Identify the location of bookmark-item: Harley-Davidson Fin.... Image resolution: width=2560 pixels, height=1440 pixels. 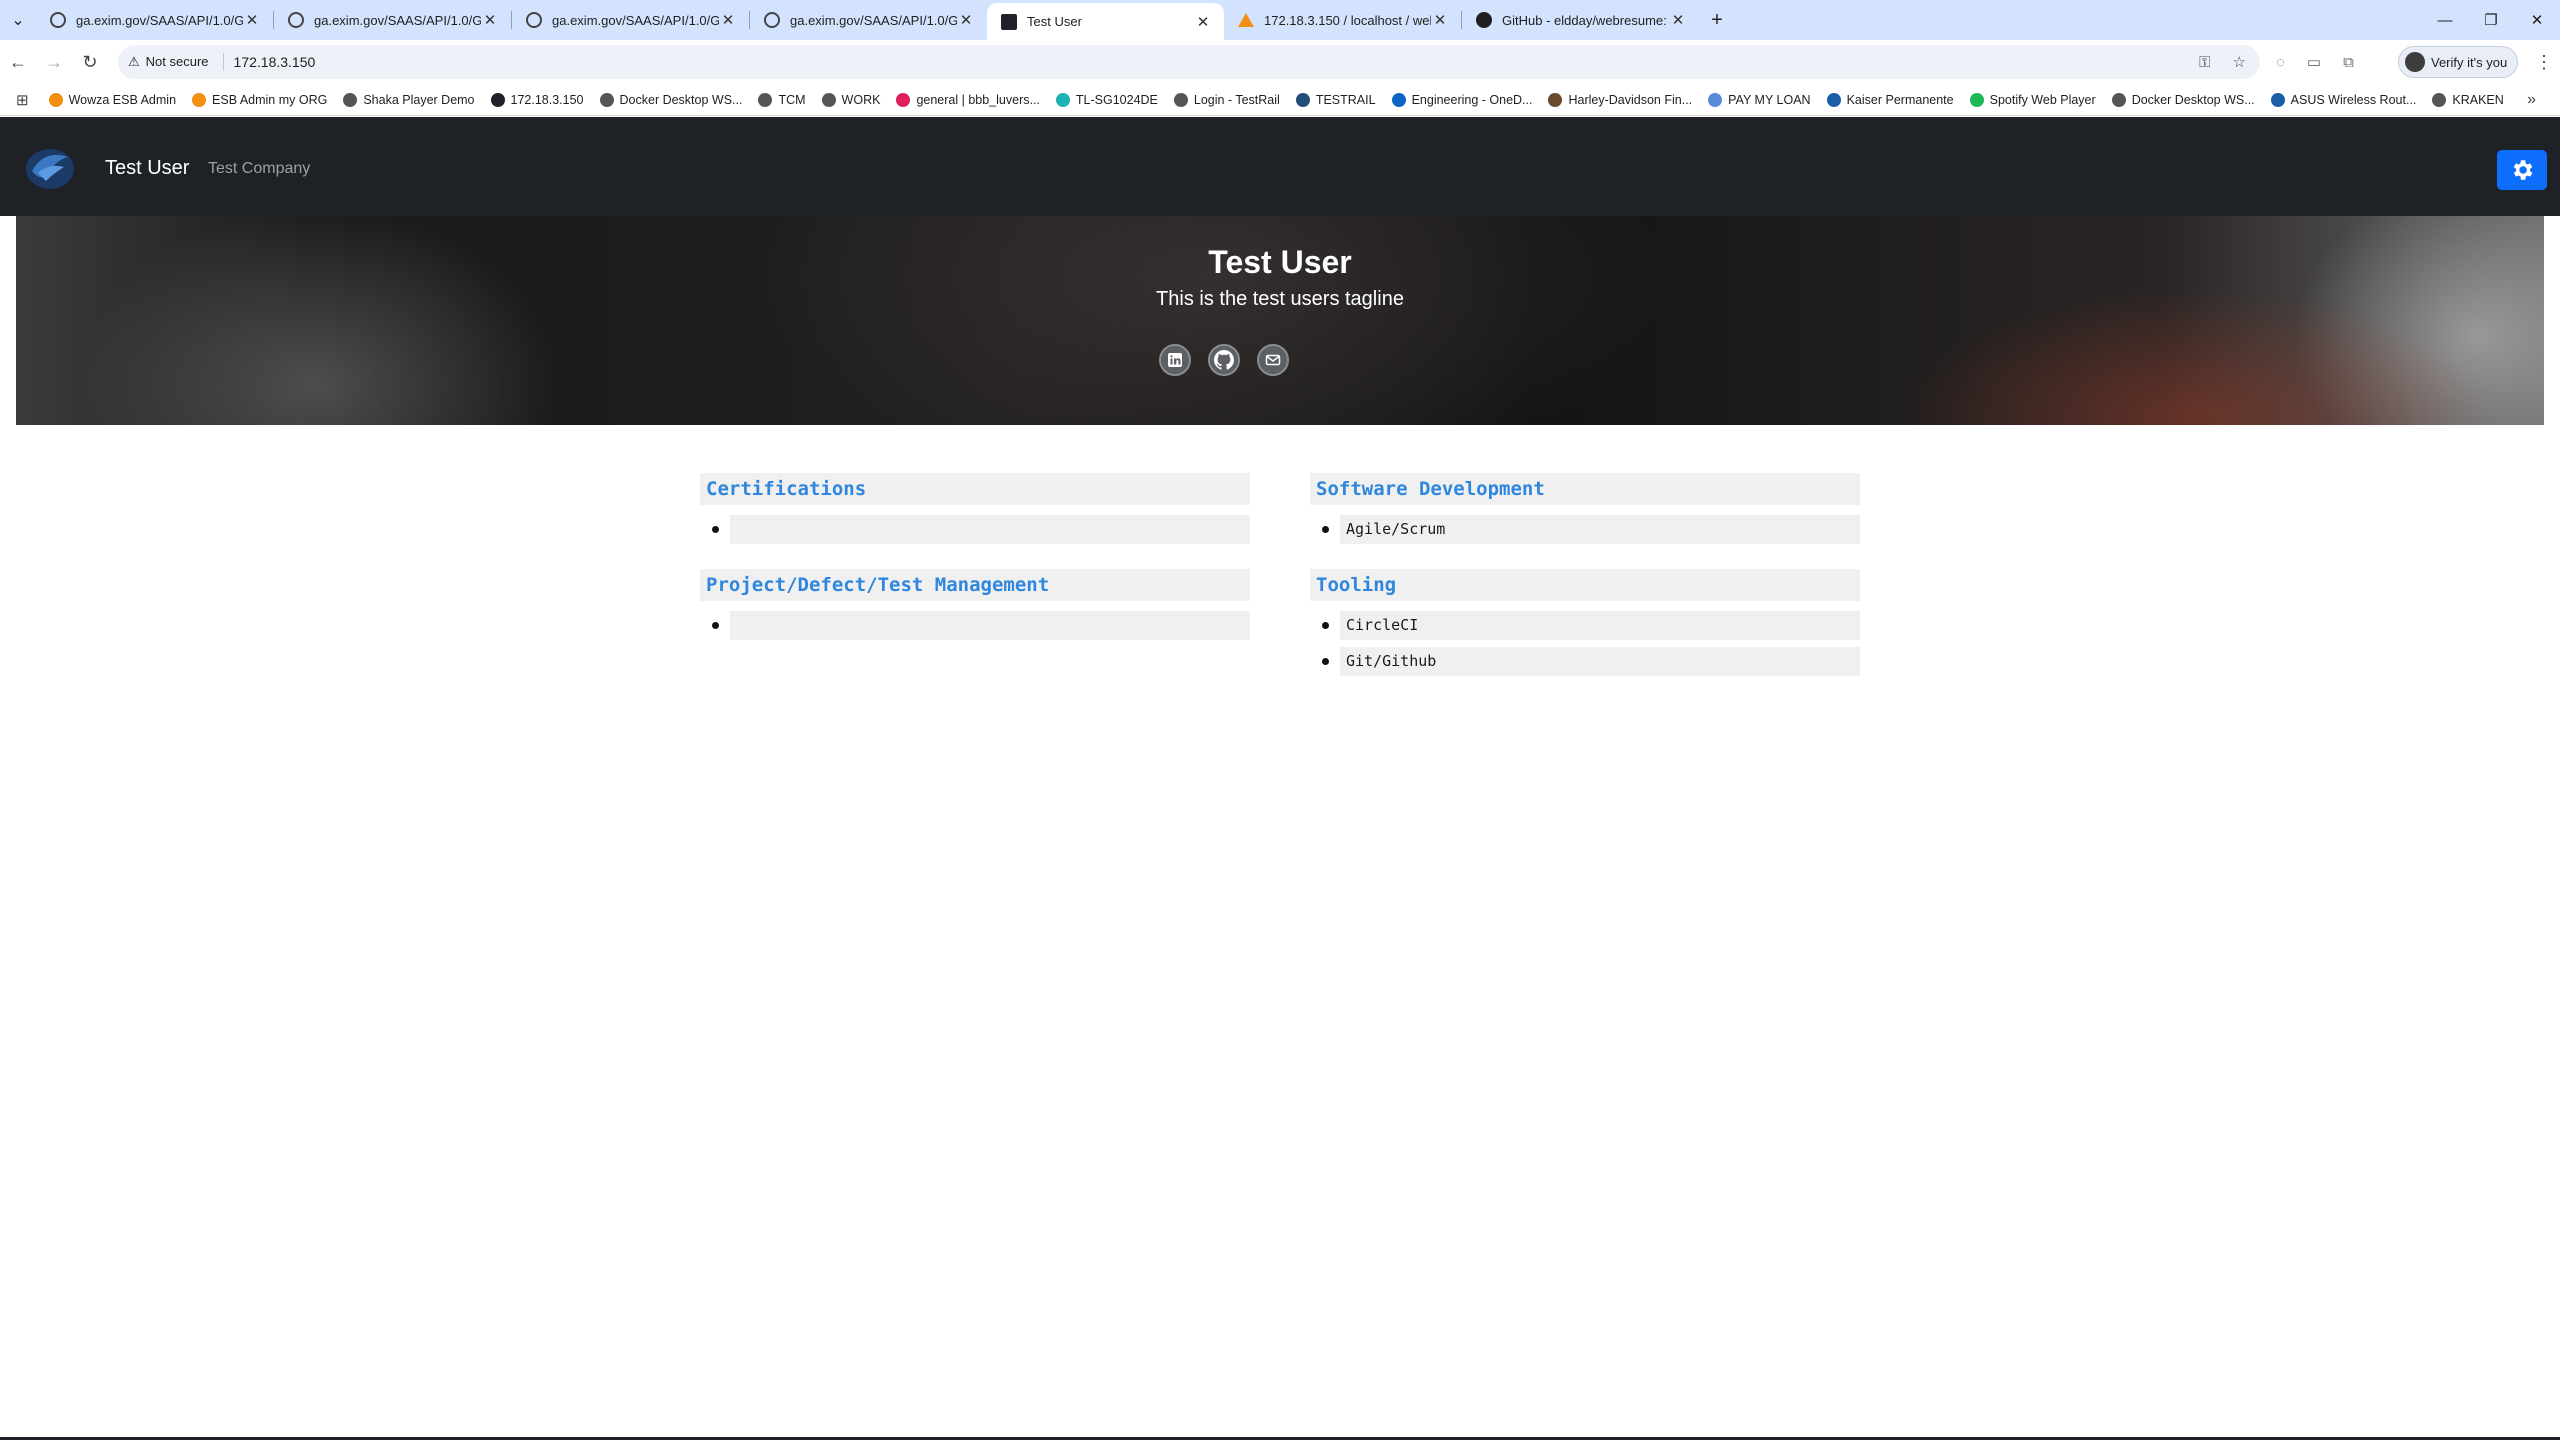
(1620, 99).